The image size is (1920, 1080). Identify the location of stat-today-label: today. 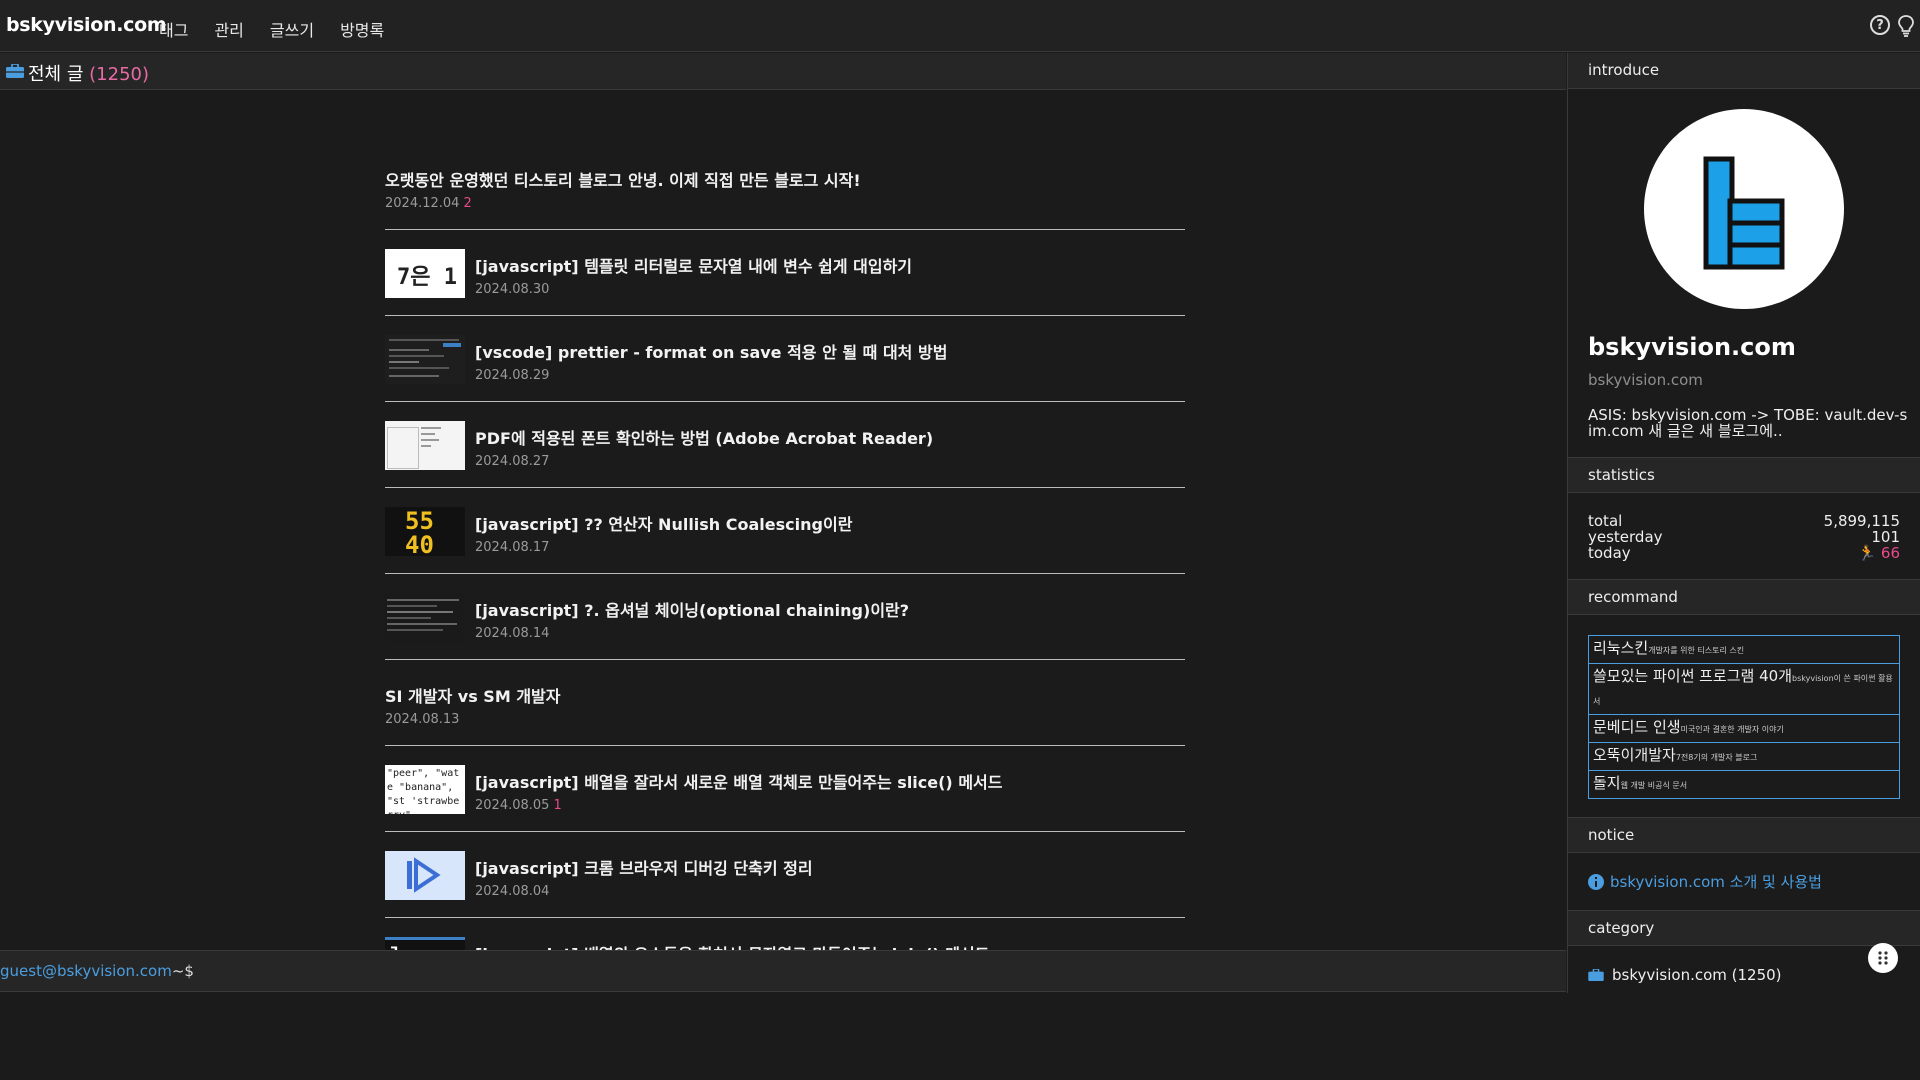
(1609, 553).